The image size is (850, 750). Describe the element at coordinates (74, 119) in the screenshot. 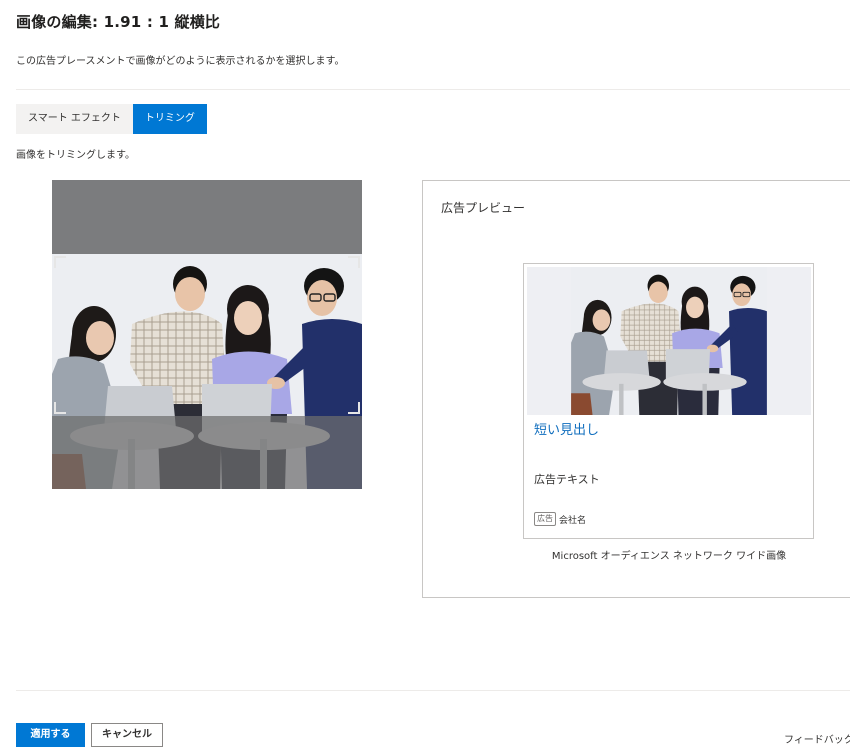

I see `tab-smart-effect: スマート エフェクト` at that location.